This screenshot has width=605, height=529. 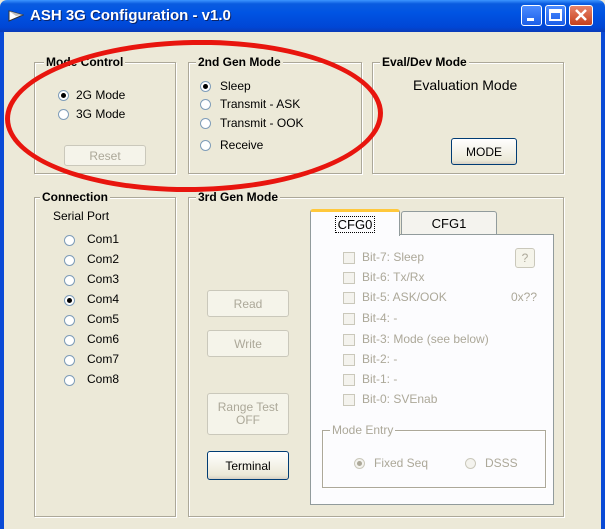 What do you see at coordinates (248, 303) in the screenshot?
I see `read-button: Read` at bounding box center [248, 303].